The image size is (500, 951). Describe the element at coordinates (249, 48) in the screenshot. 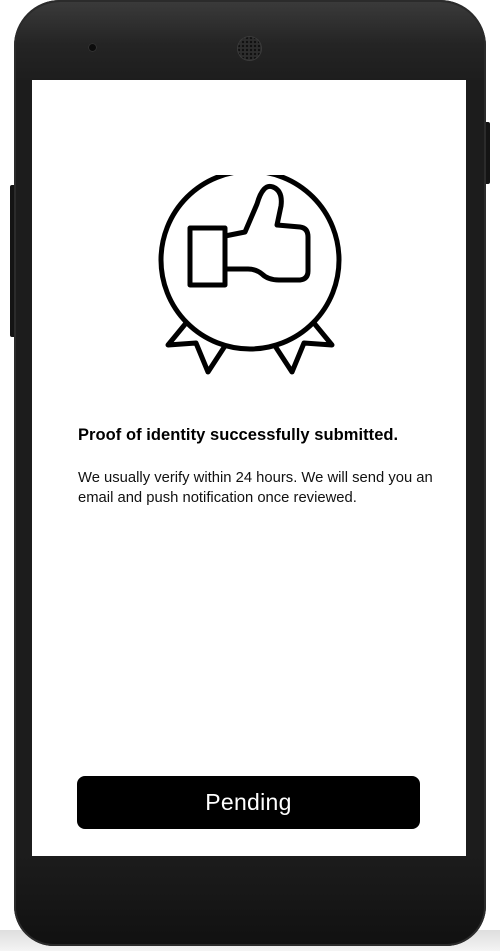

I see `earpiece-speaker` at that location.